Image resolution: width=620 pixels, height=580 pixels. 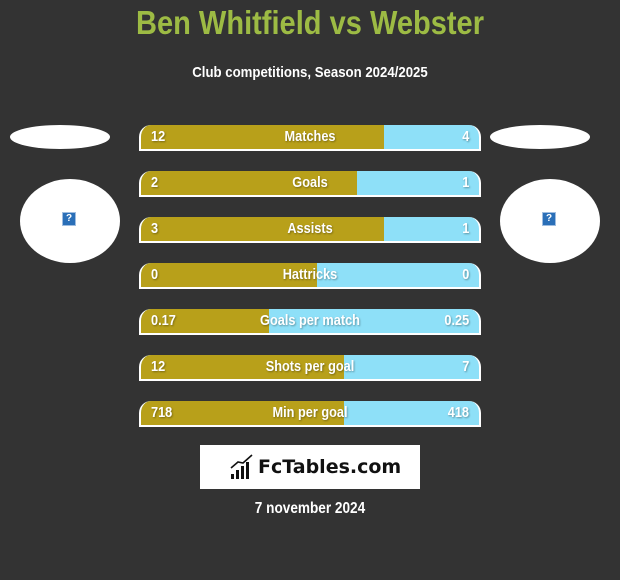 What do you see at coordinates (241, 466) in the screenshot?
I see `bar-chart-icon` at bounding box center [241, 466].